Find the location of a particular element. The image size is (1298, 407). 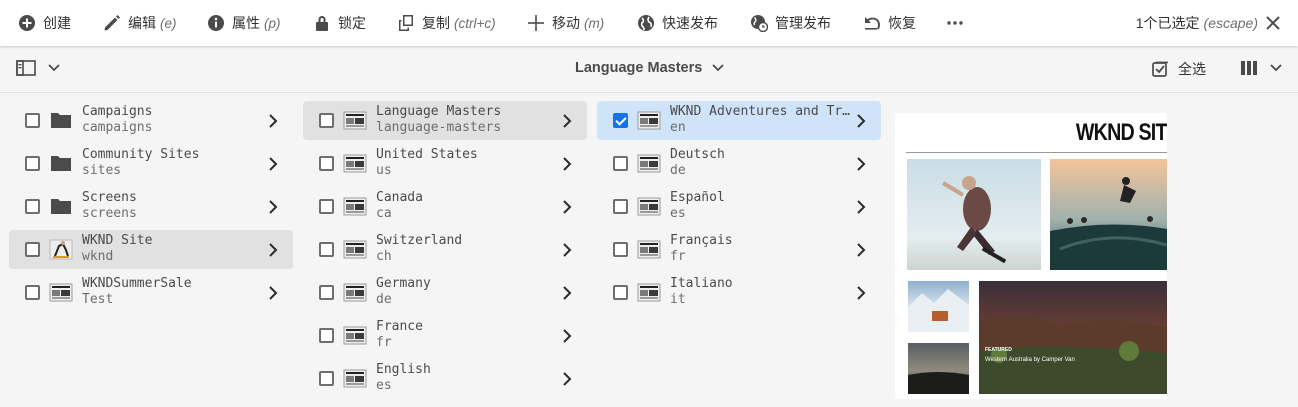

select-all-button: 全选 is located at coordinates (1179, 69).